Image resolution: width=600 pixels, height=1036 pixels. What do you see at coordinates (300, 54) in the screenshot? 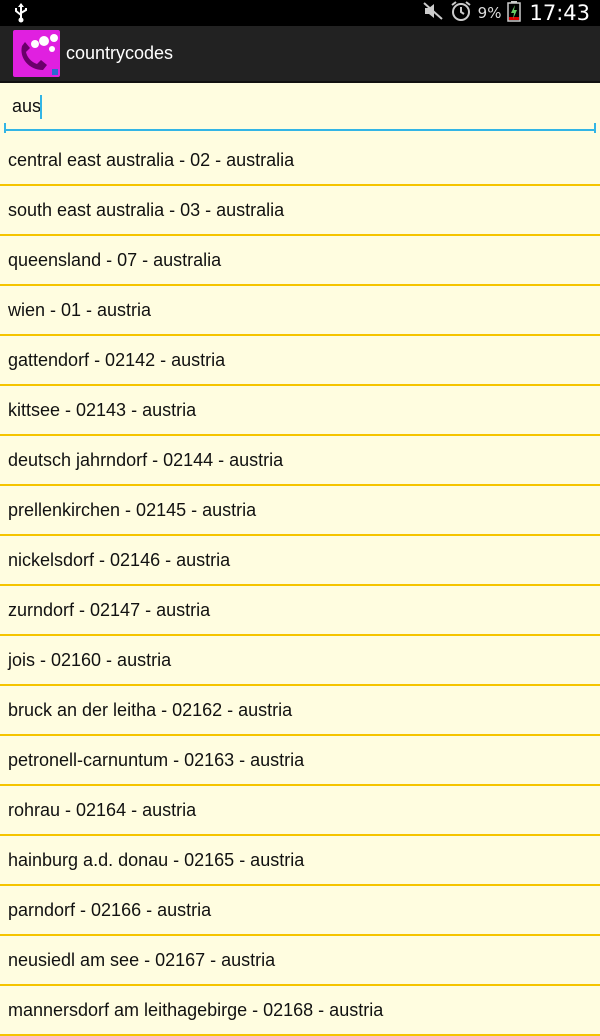
I see `action-bar: countrycodes` at bounding box center [300, 54].